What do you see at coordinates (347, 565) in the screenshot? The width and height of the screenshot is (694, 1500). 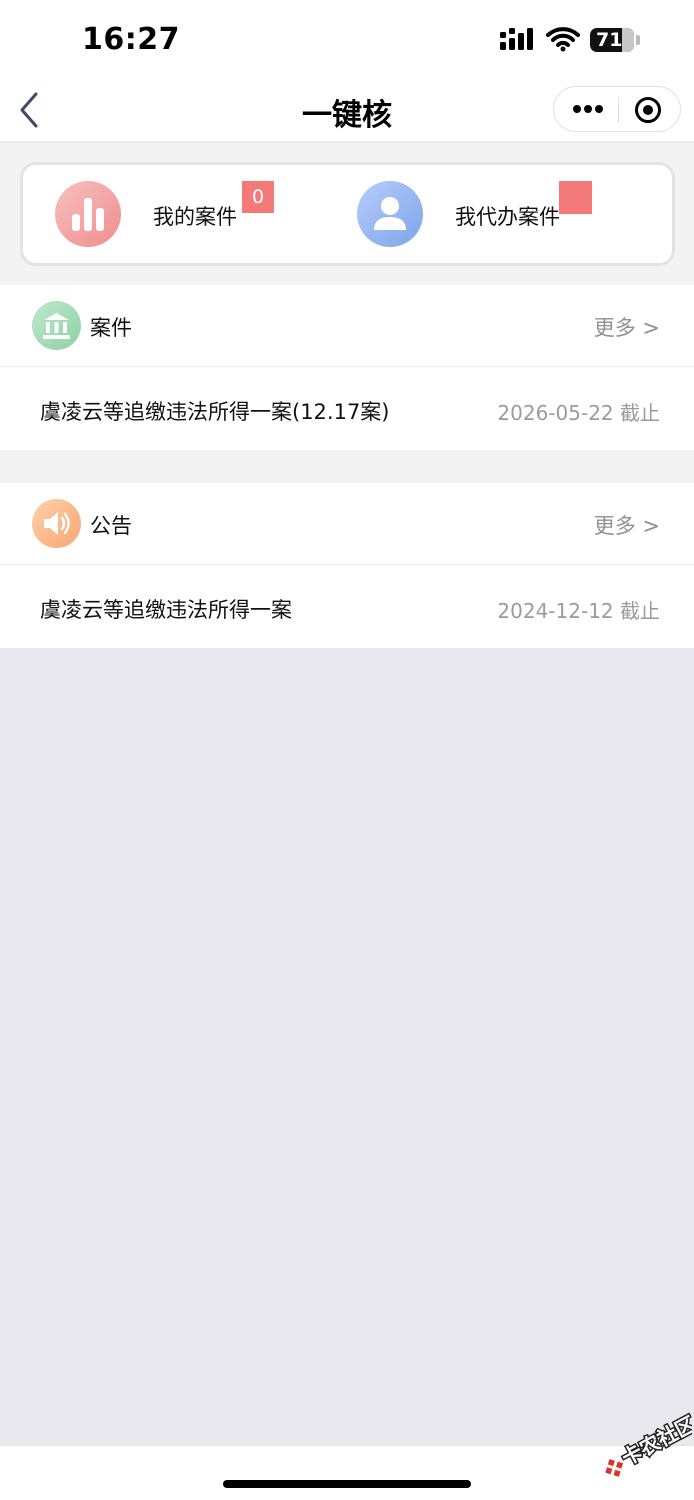 I see `notices-section: 公告 更多 > 虞凌云等追缴违法所得一案 2024-12-12 截止` at bounding box center [347, 565].